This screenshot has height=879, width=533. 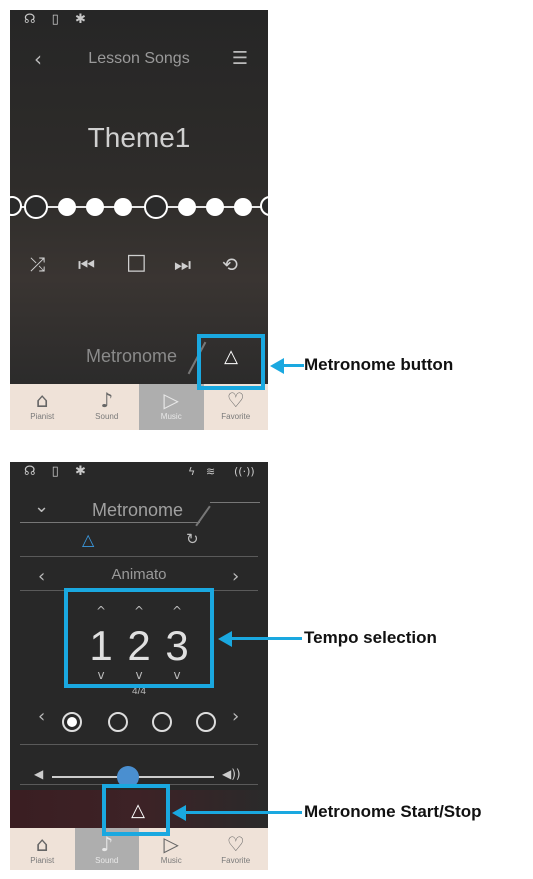 What do you see at coordinates (211, 471) in the screenshot?
I see `midi-icon: ≋` at bounding box center [211, 471].